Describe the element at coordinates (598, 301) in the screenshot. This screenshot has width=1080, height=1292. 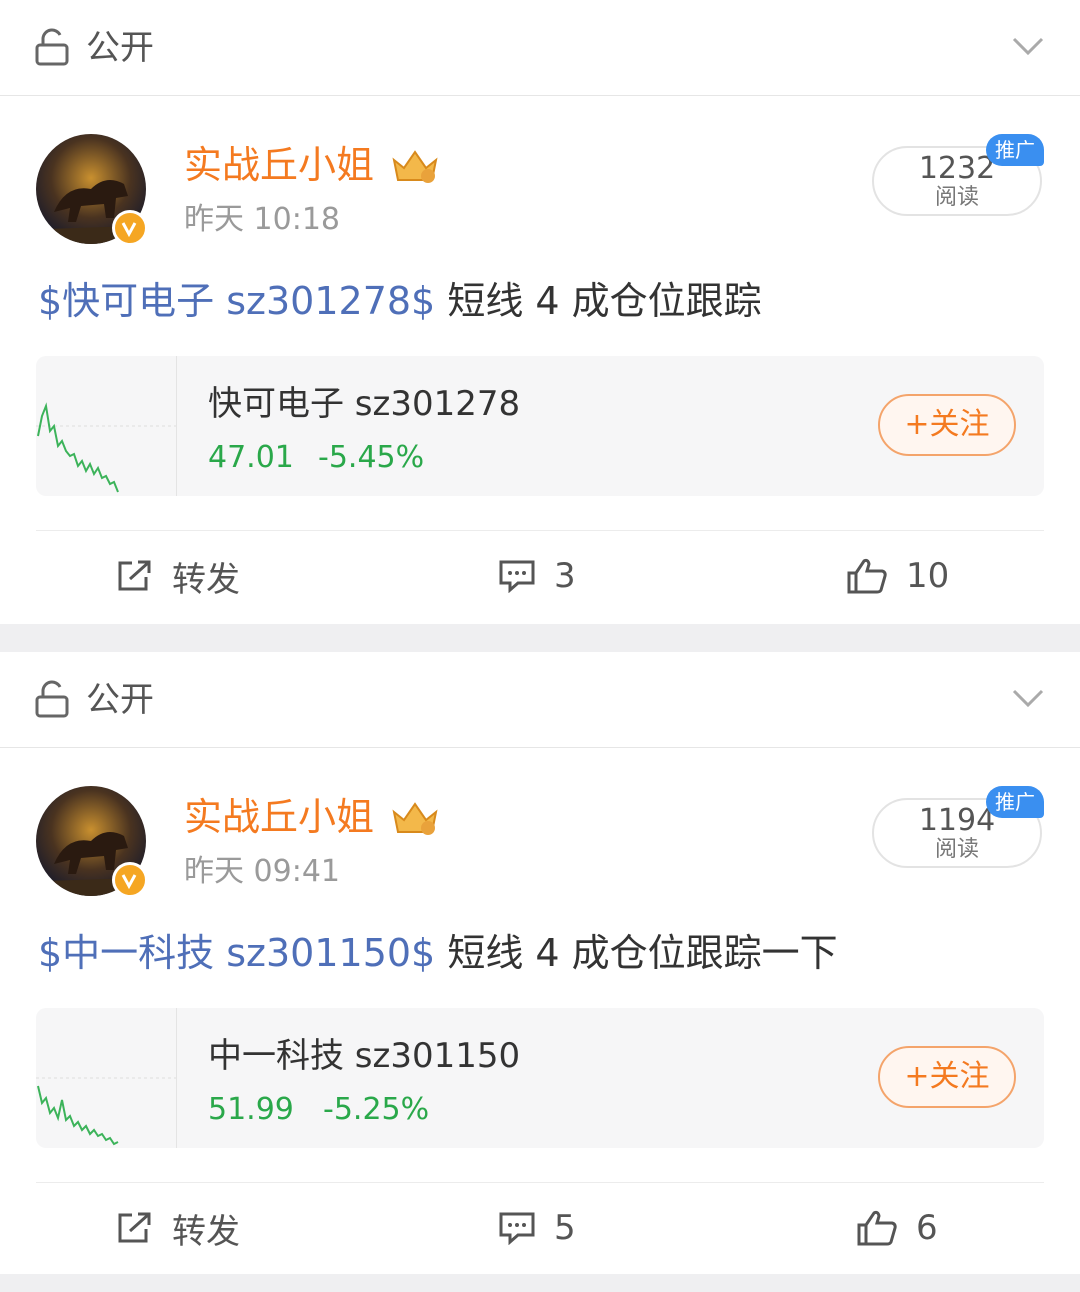
I see `post-text: 短线 4 成仓位跟踪` at that location.